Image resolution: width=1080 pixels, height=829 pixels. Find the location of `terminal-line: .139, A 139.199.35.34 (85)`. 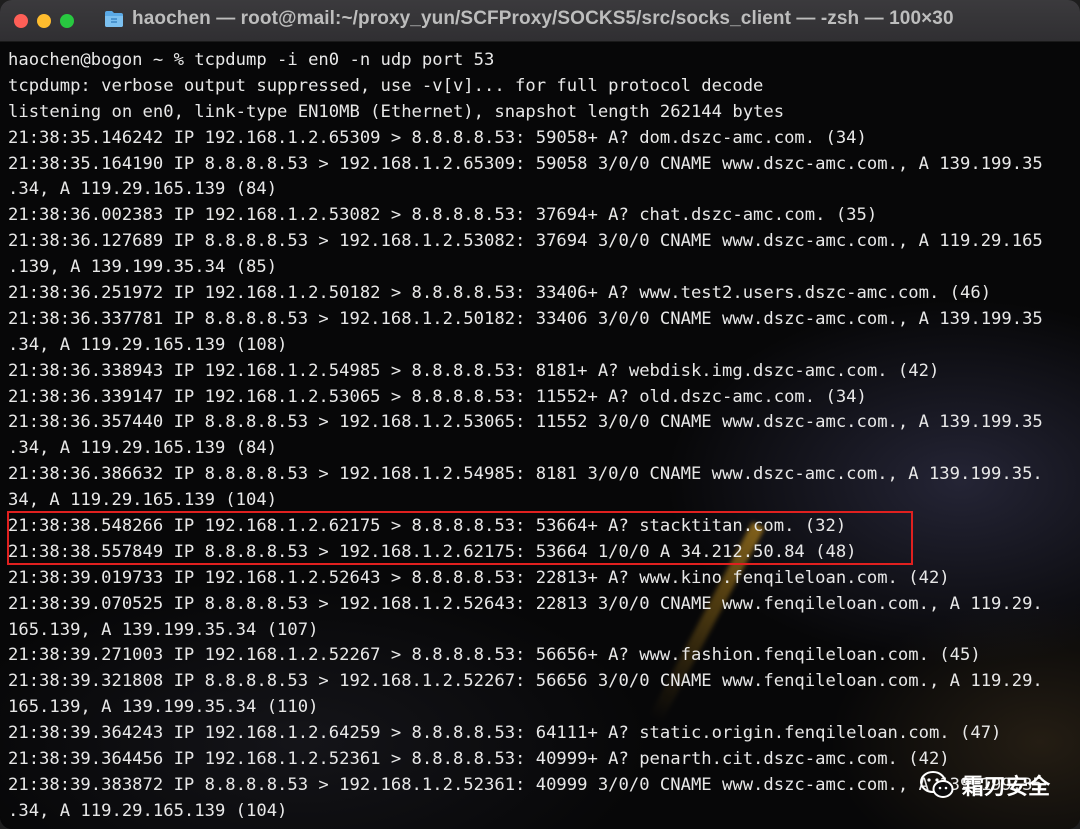

terminal-line: .139, A 139.199.35.34 (85) is located at coordinates (143, 267).